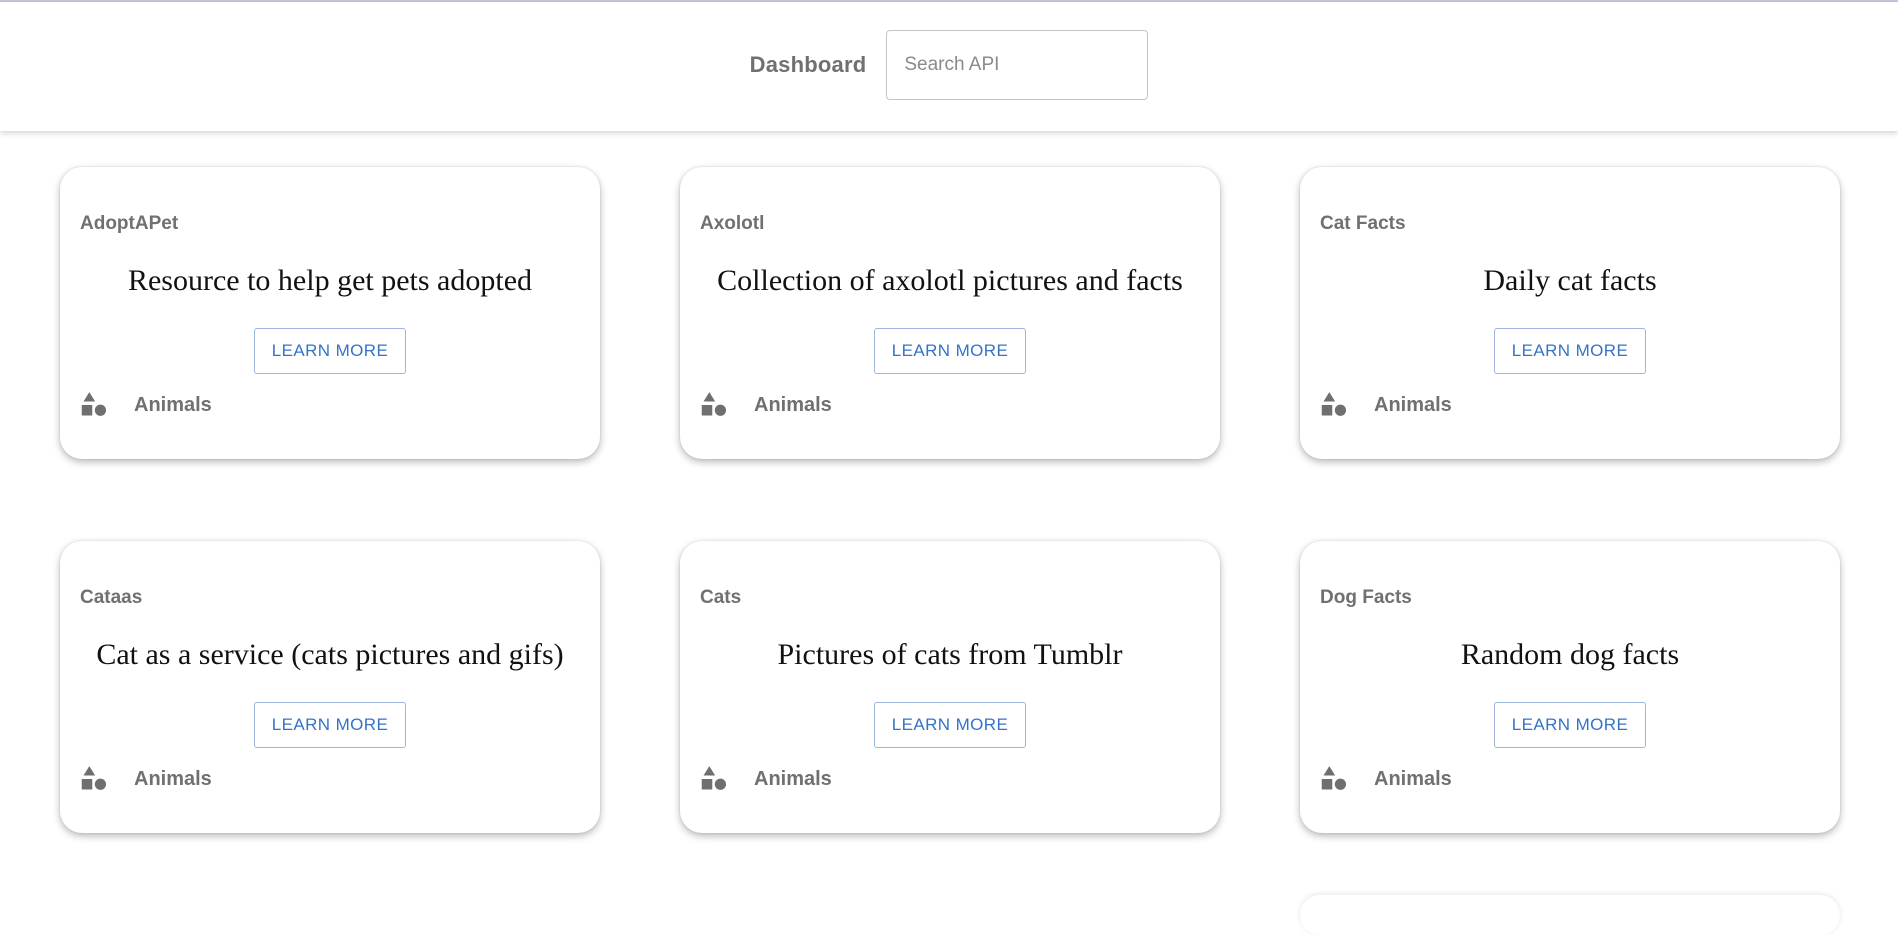 The image size is (1898, 935). What do you see at coordinates (732, 223) in the screenshot?
I see `card-title: Axolotl` at bounding box center [732, 223].